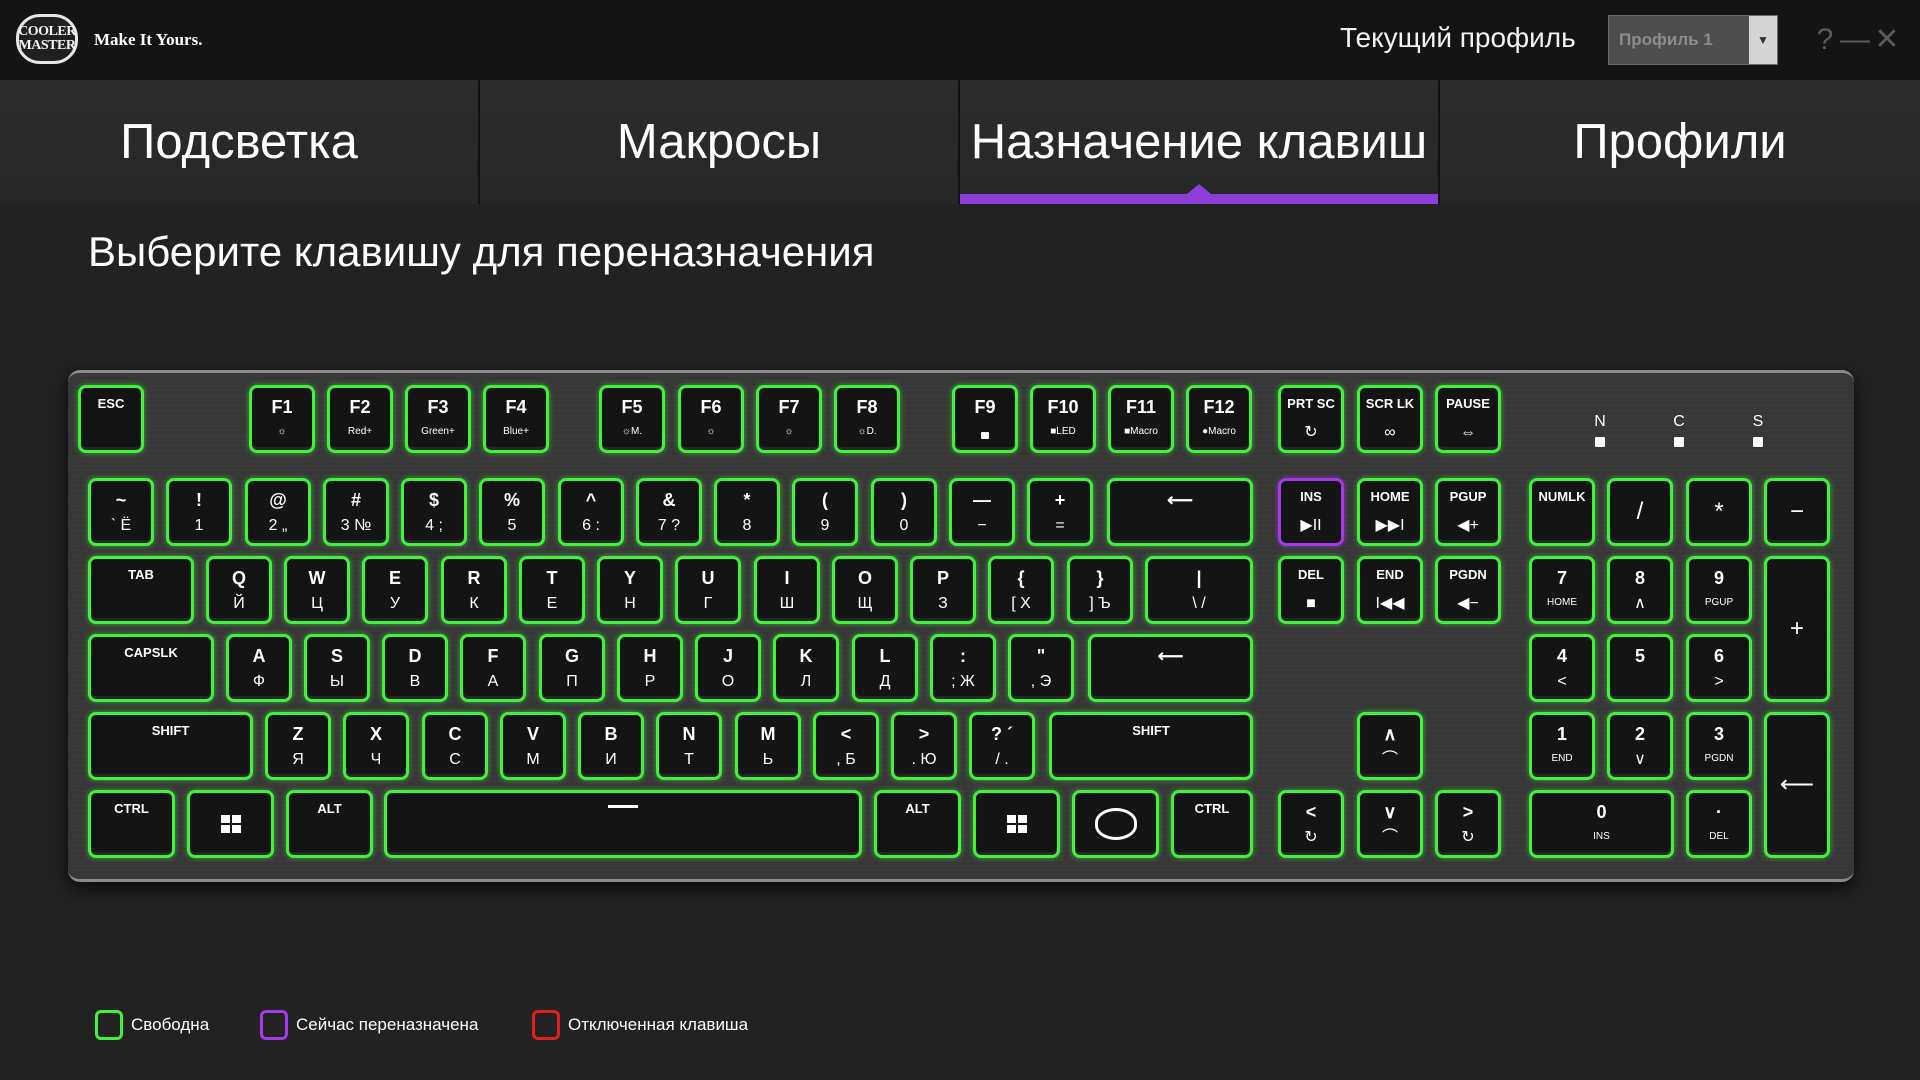  What do you see at coordinates (1562, 668) in the screenshot?
I see `key-np4: 4 <` at bounding box center [1562, 668].